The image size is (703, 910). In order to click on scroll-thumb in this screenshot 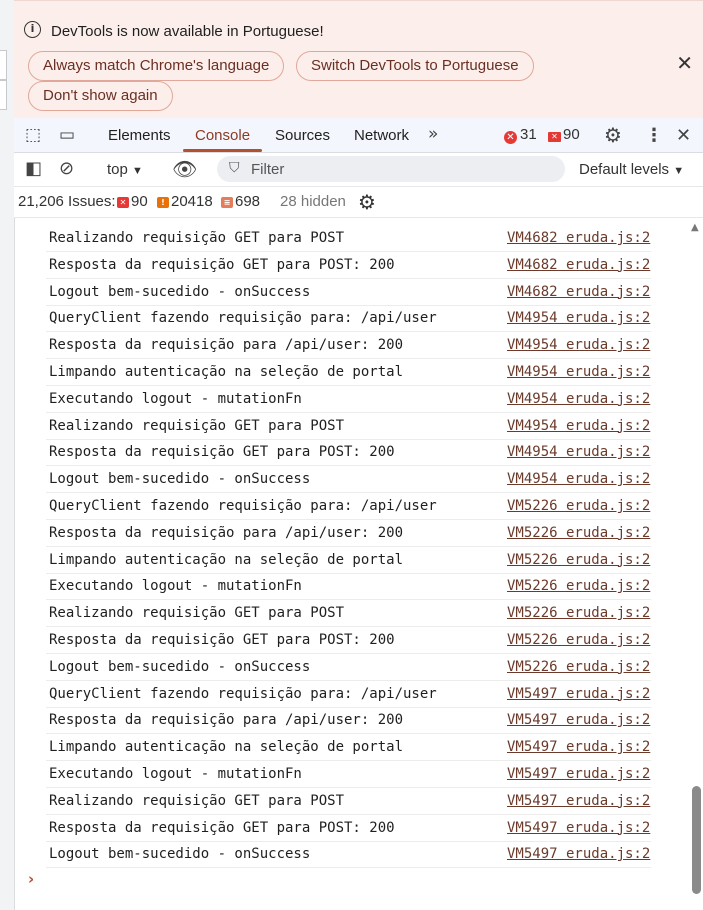, I will do `click(696, 840)`.